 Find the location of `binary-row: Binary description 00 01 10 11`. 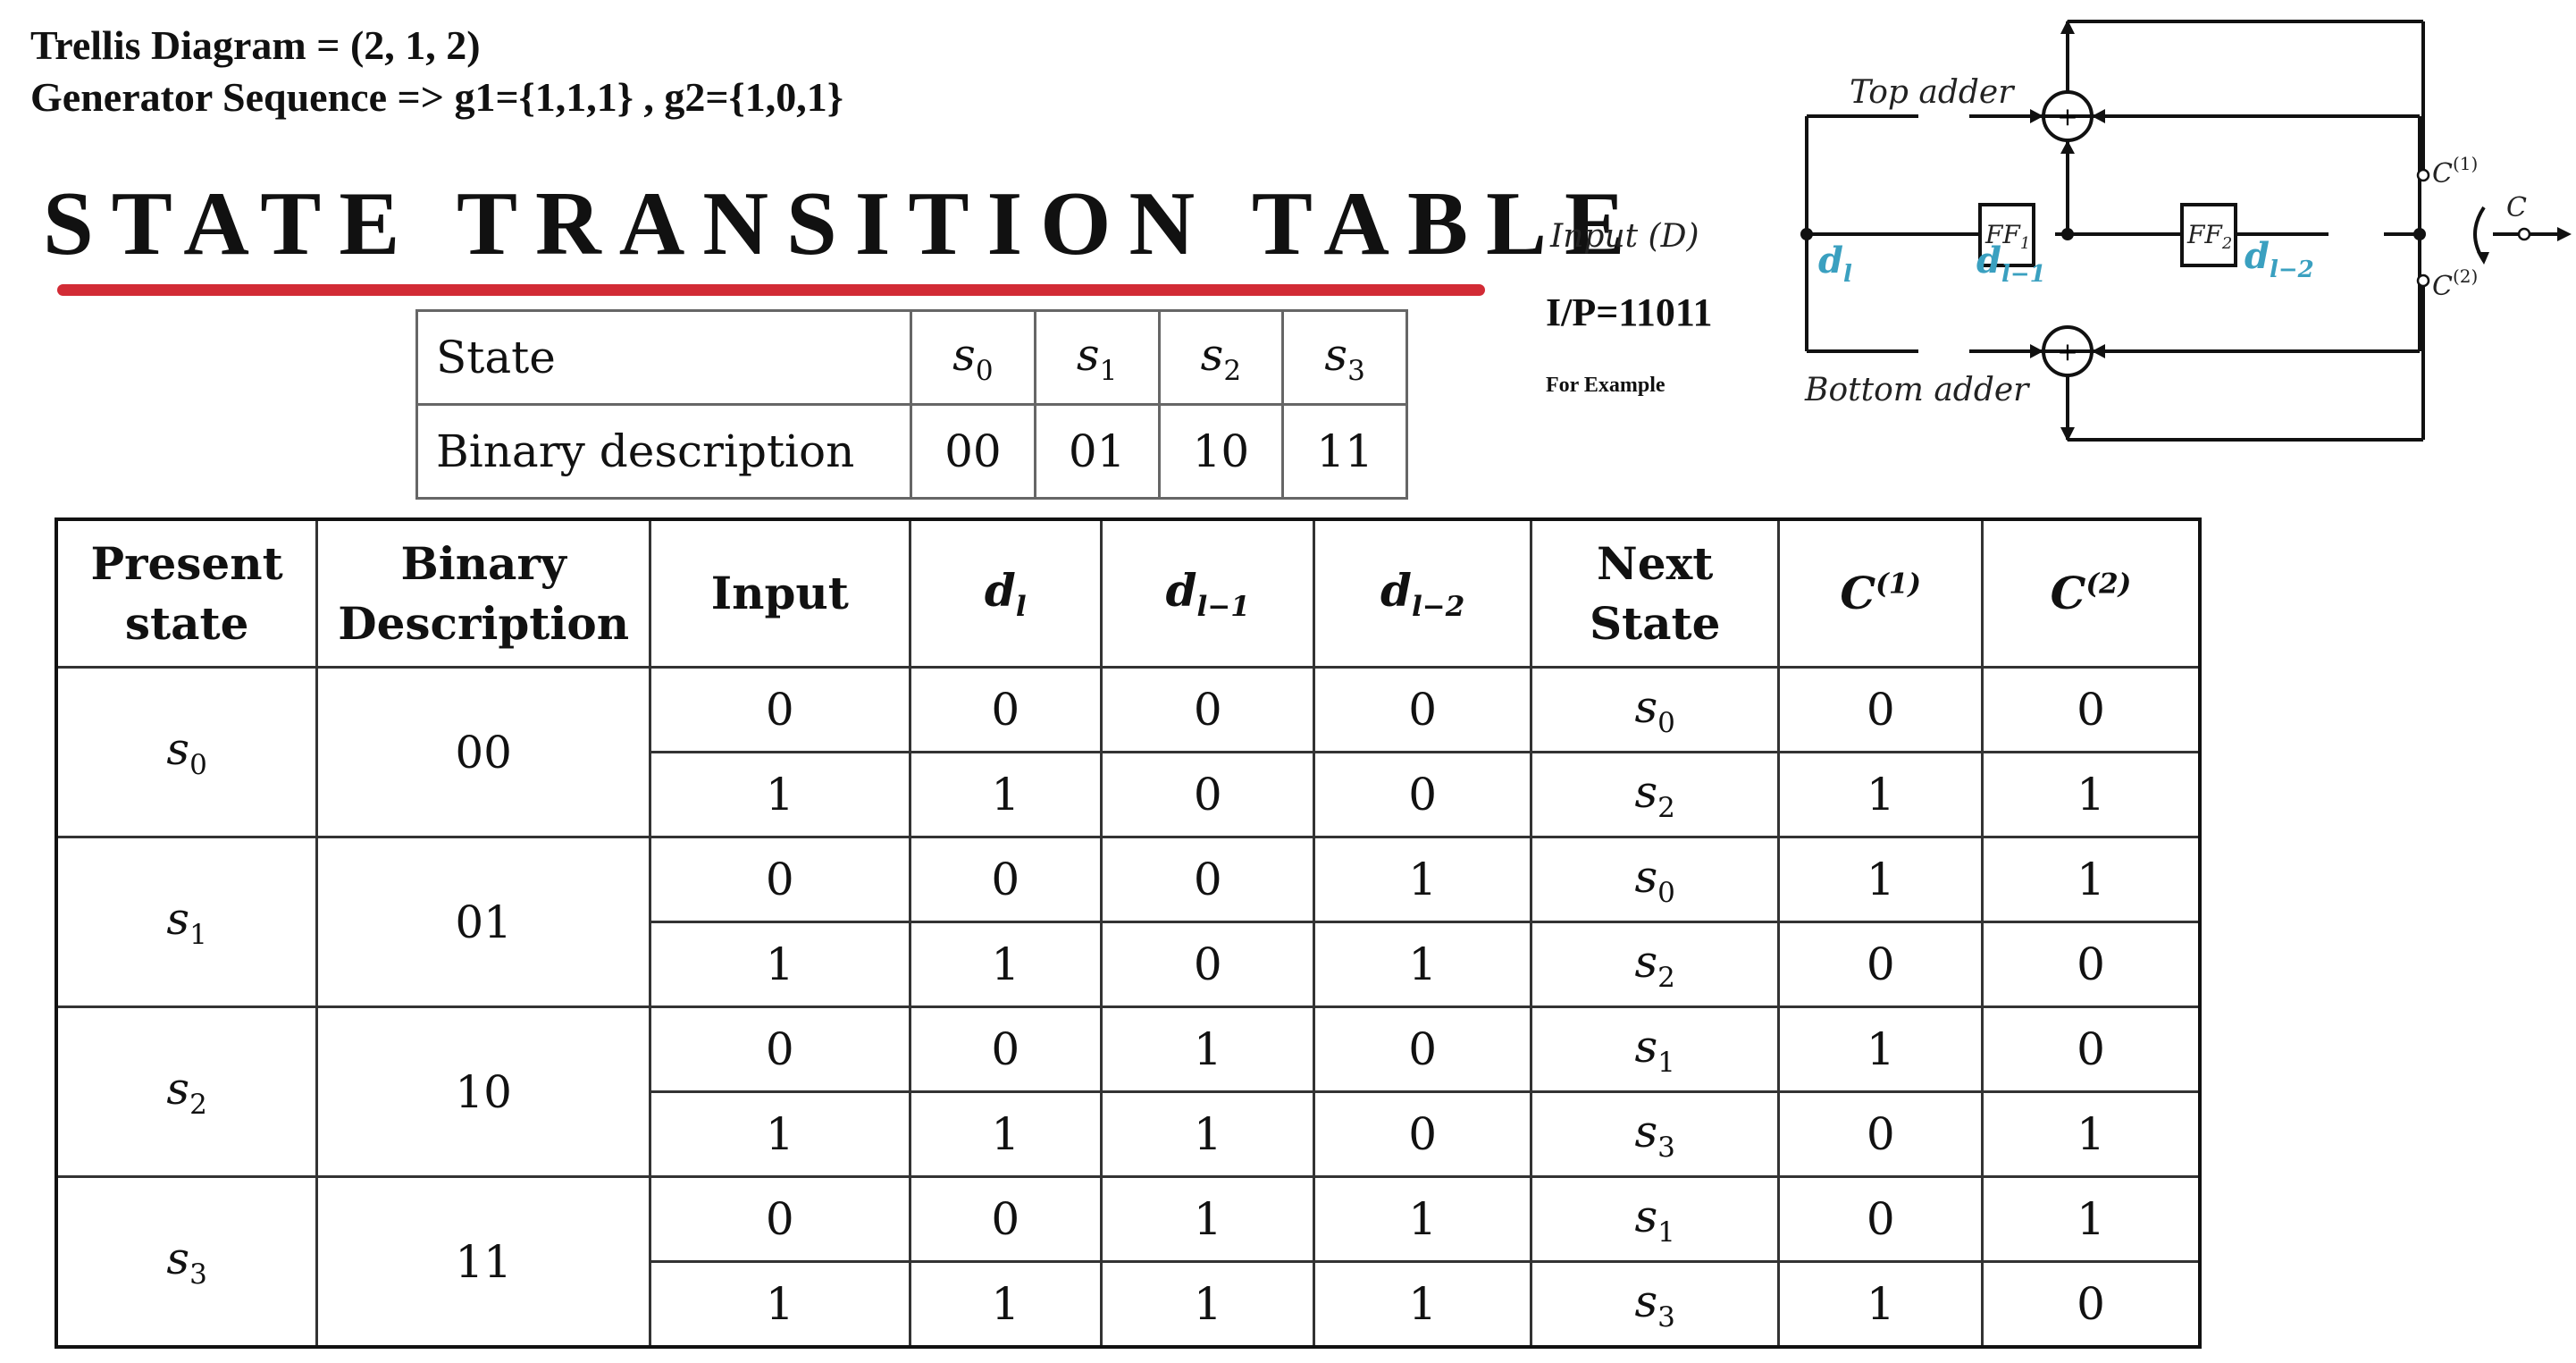

binary-row: Binary description 00 01 10 11 is located at coordinates (911, 451).